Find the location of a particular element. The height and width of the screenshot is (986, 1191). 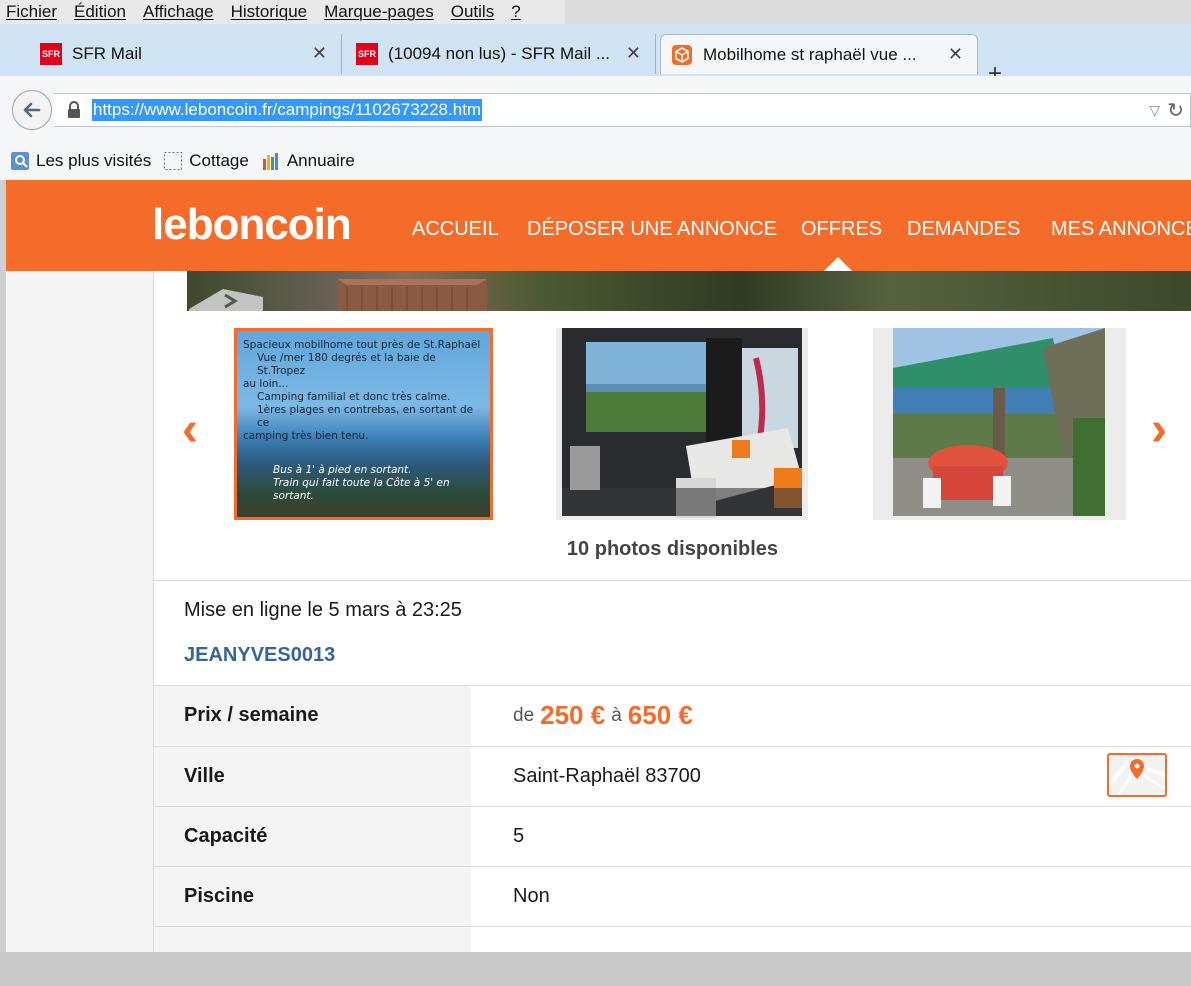

attribute-key: Capacité is located at coordinates (312, 836).